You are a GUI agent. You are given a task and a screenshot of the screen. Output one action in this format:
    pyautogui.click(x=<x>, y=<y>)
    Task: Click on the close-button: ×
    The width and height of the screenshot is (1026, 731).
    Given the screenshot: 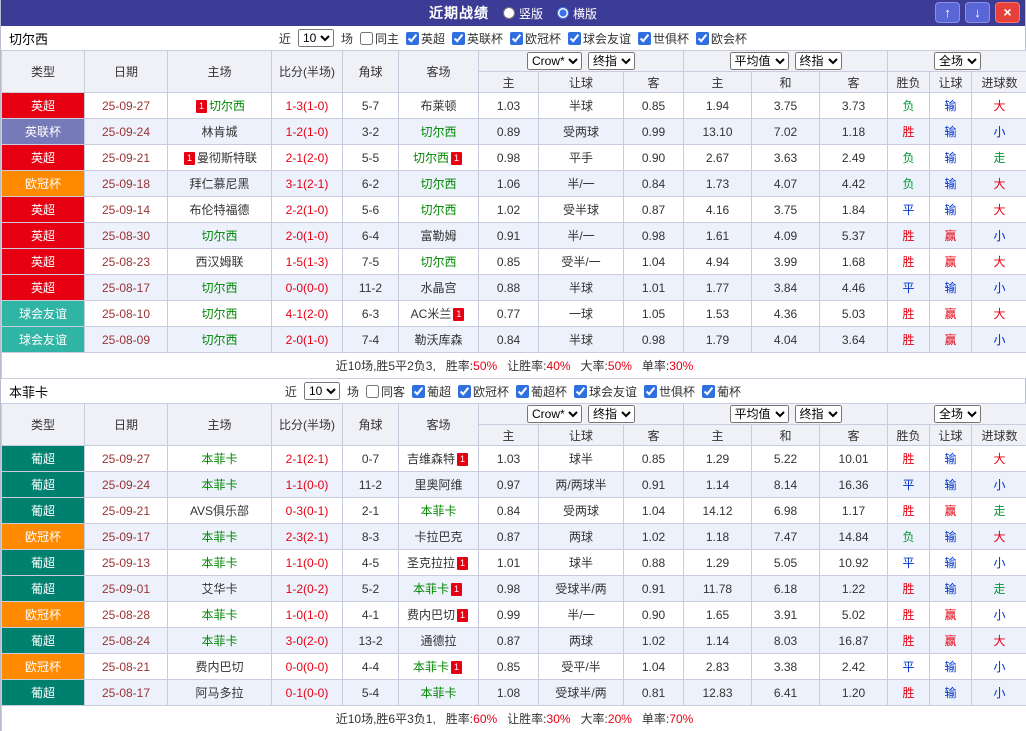 What is the action you would take?
    pyautogui.click(x=1007, y=12)
    